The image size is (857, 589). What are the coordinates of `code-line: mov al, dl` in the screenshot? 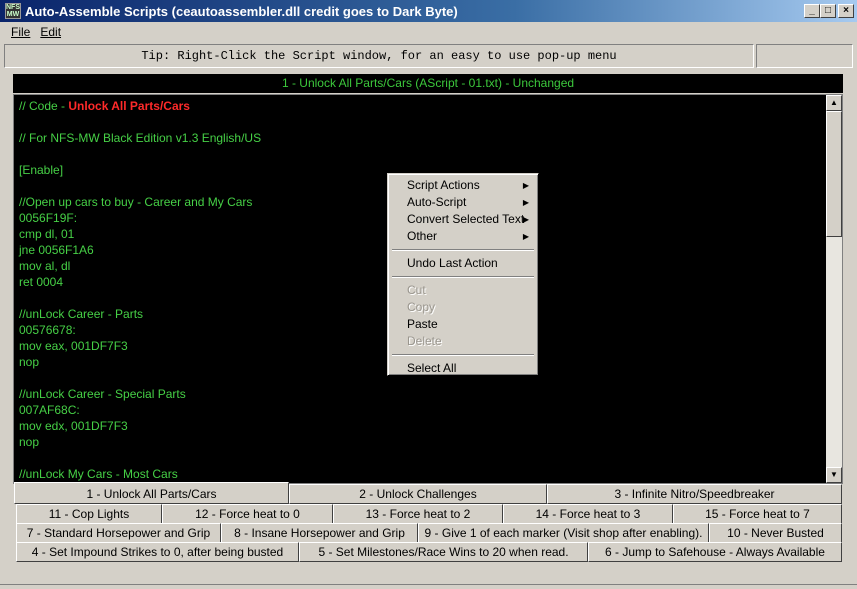 It's located at (45, 266).